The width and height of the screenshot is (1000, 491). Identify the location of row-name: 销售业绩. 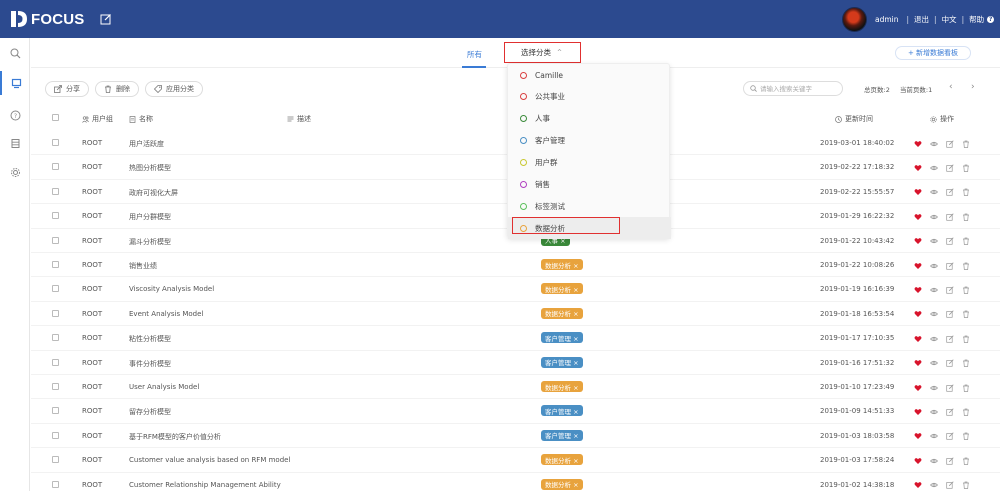
(143, 266).